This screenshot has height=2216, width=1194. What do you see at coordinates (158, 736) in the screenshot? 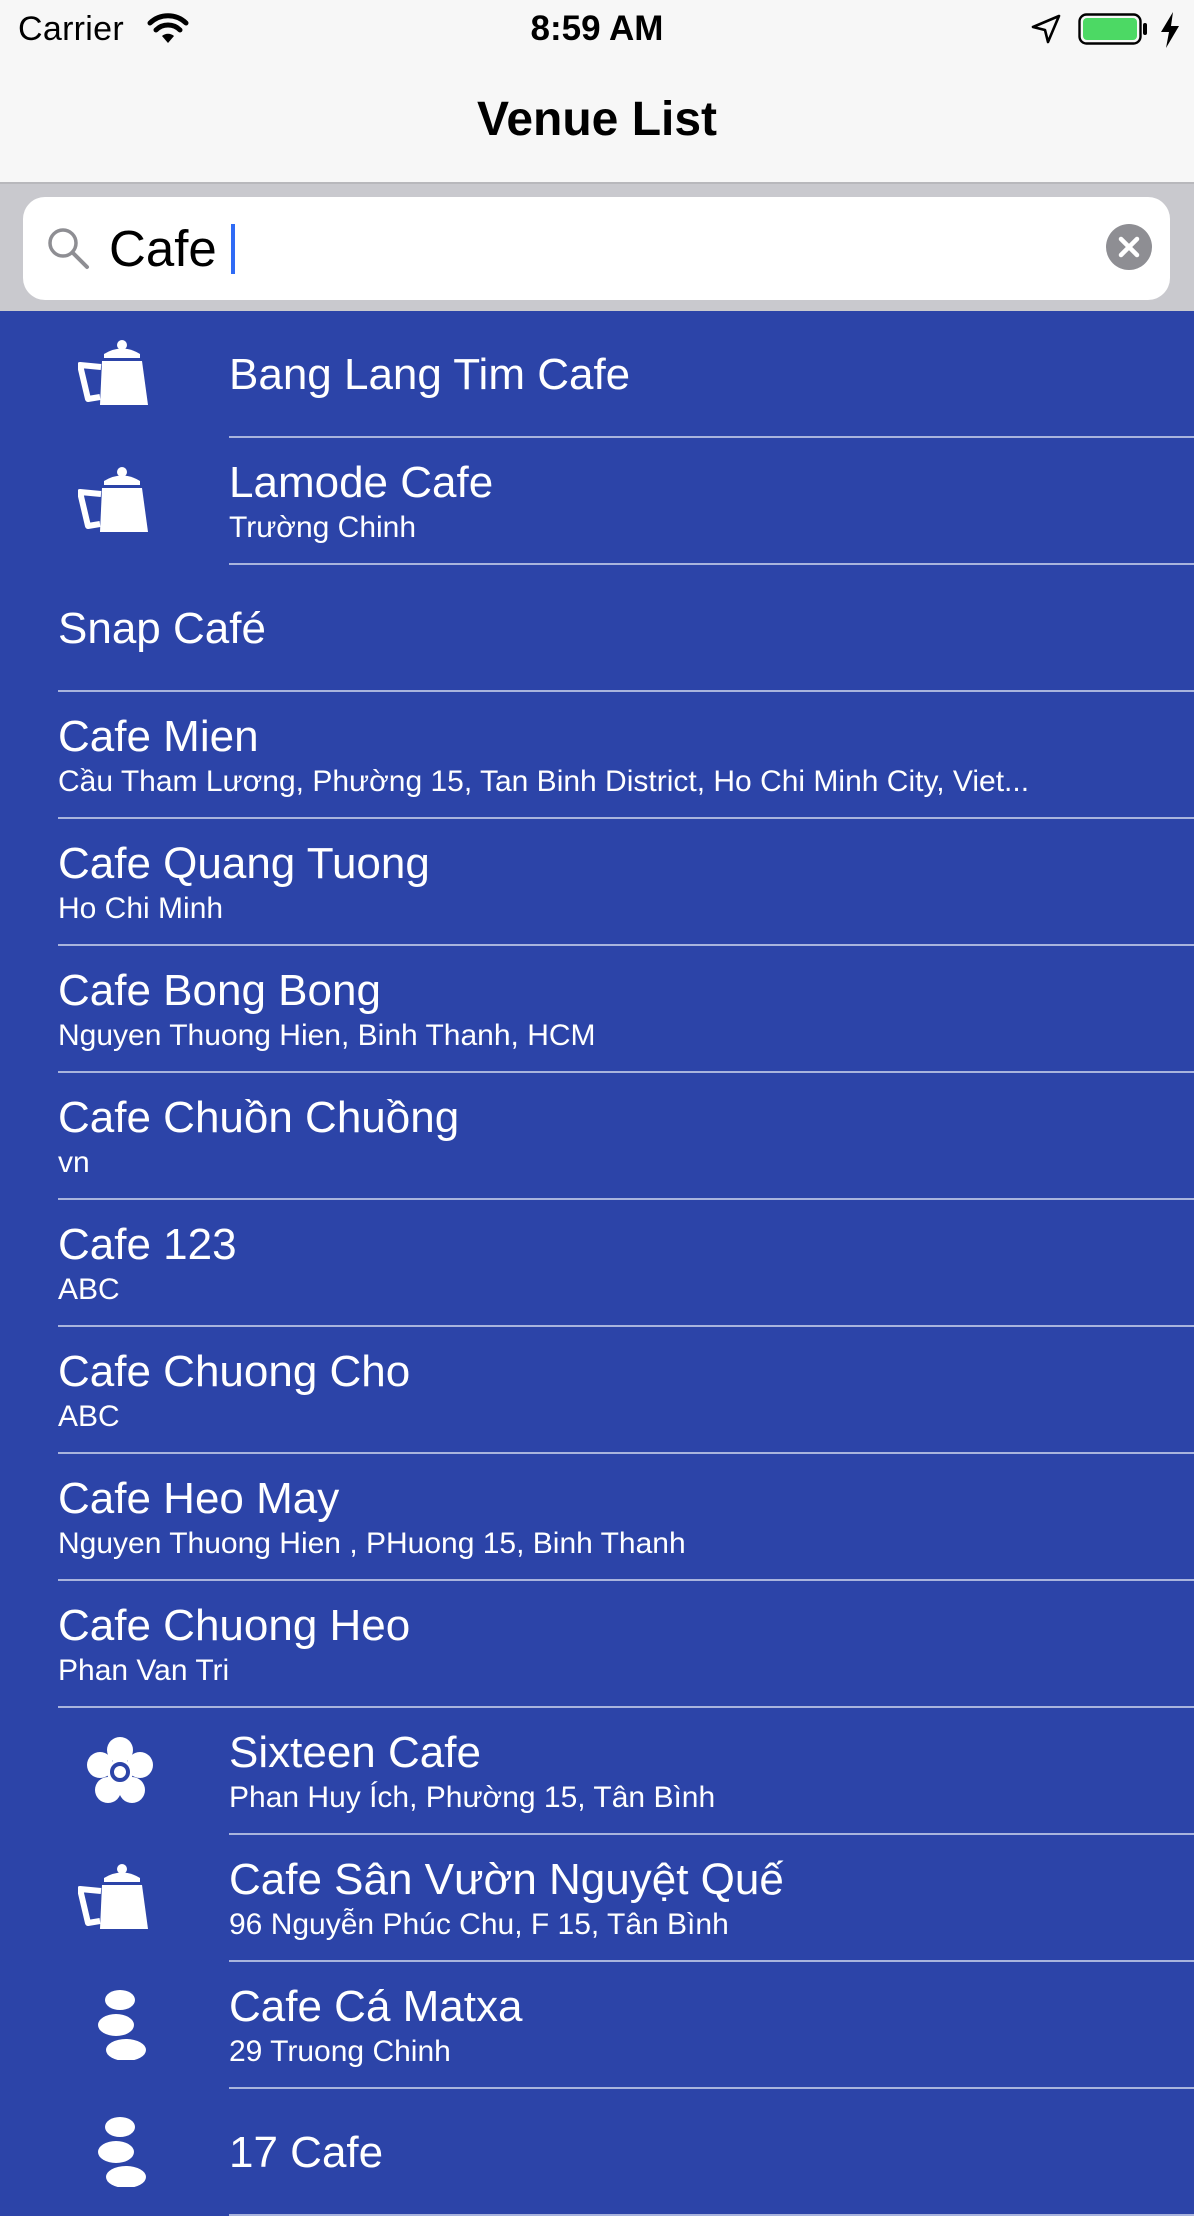
I see `venue-name: Cafe Mien` at bounding box center [158, 736].